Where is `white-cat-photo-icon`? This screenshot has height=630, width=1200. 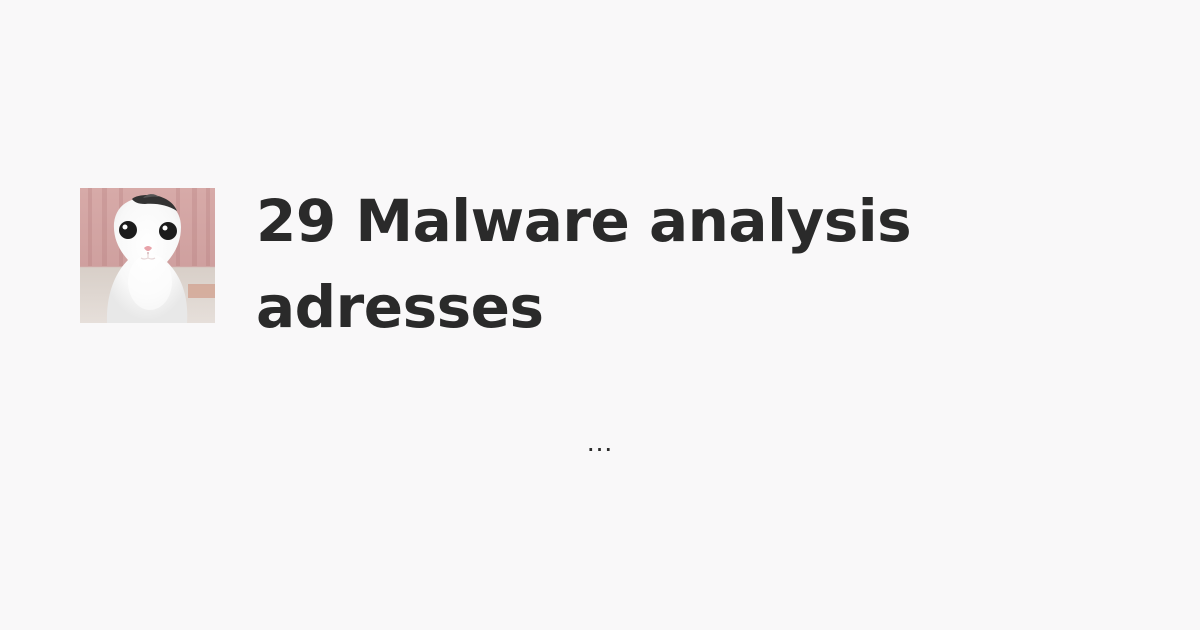
white-cat-photo-icon is located at coordinates (147, 255).